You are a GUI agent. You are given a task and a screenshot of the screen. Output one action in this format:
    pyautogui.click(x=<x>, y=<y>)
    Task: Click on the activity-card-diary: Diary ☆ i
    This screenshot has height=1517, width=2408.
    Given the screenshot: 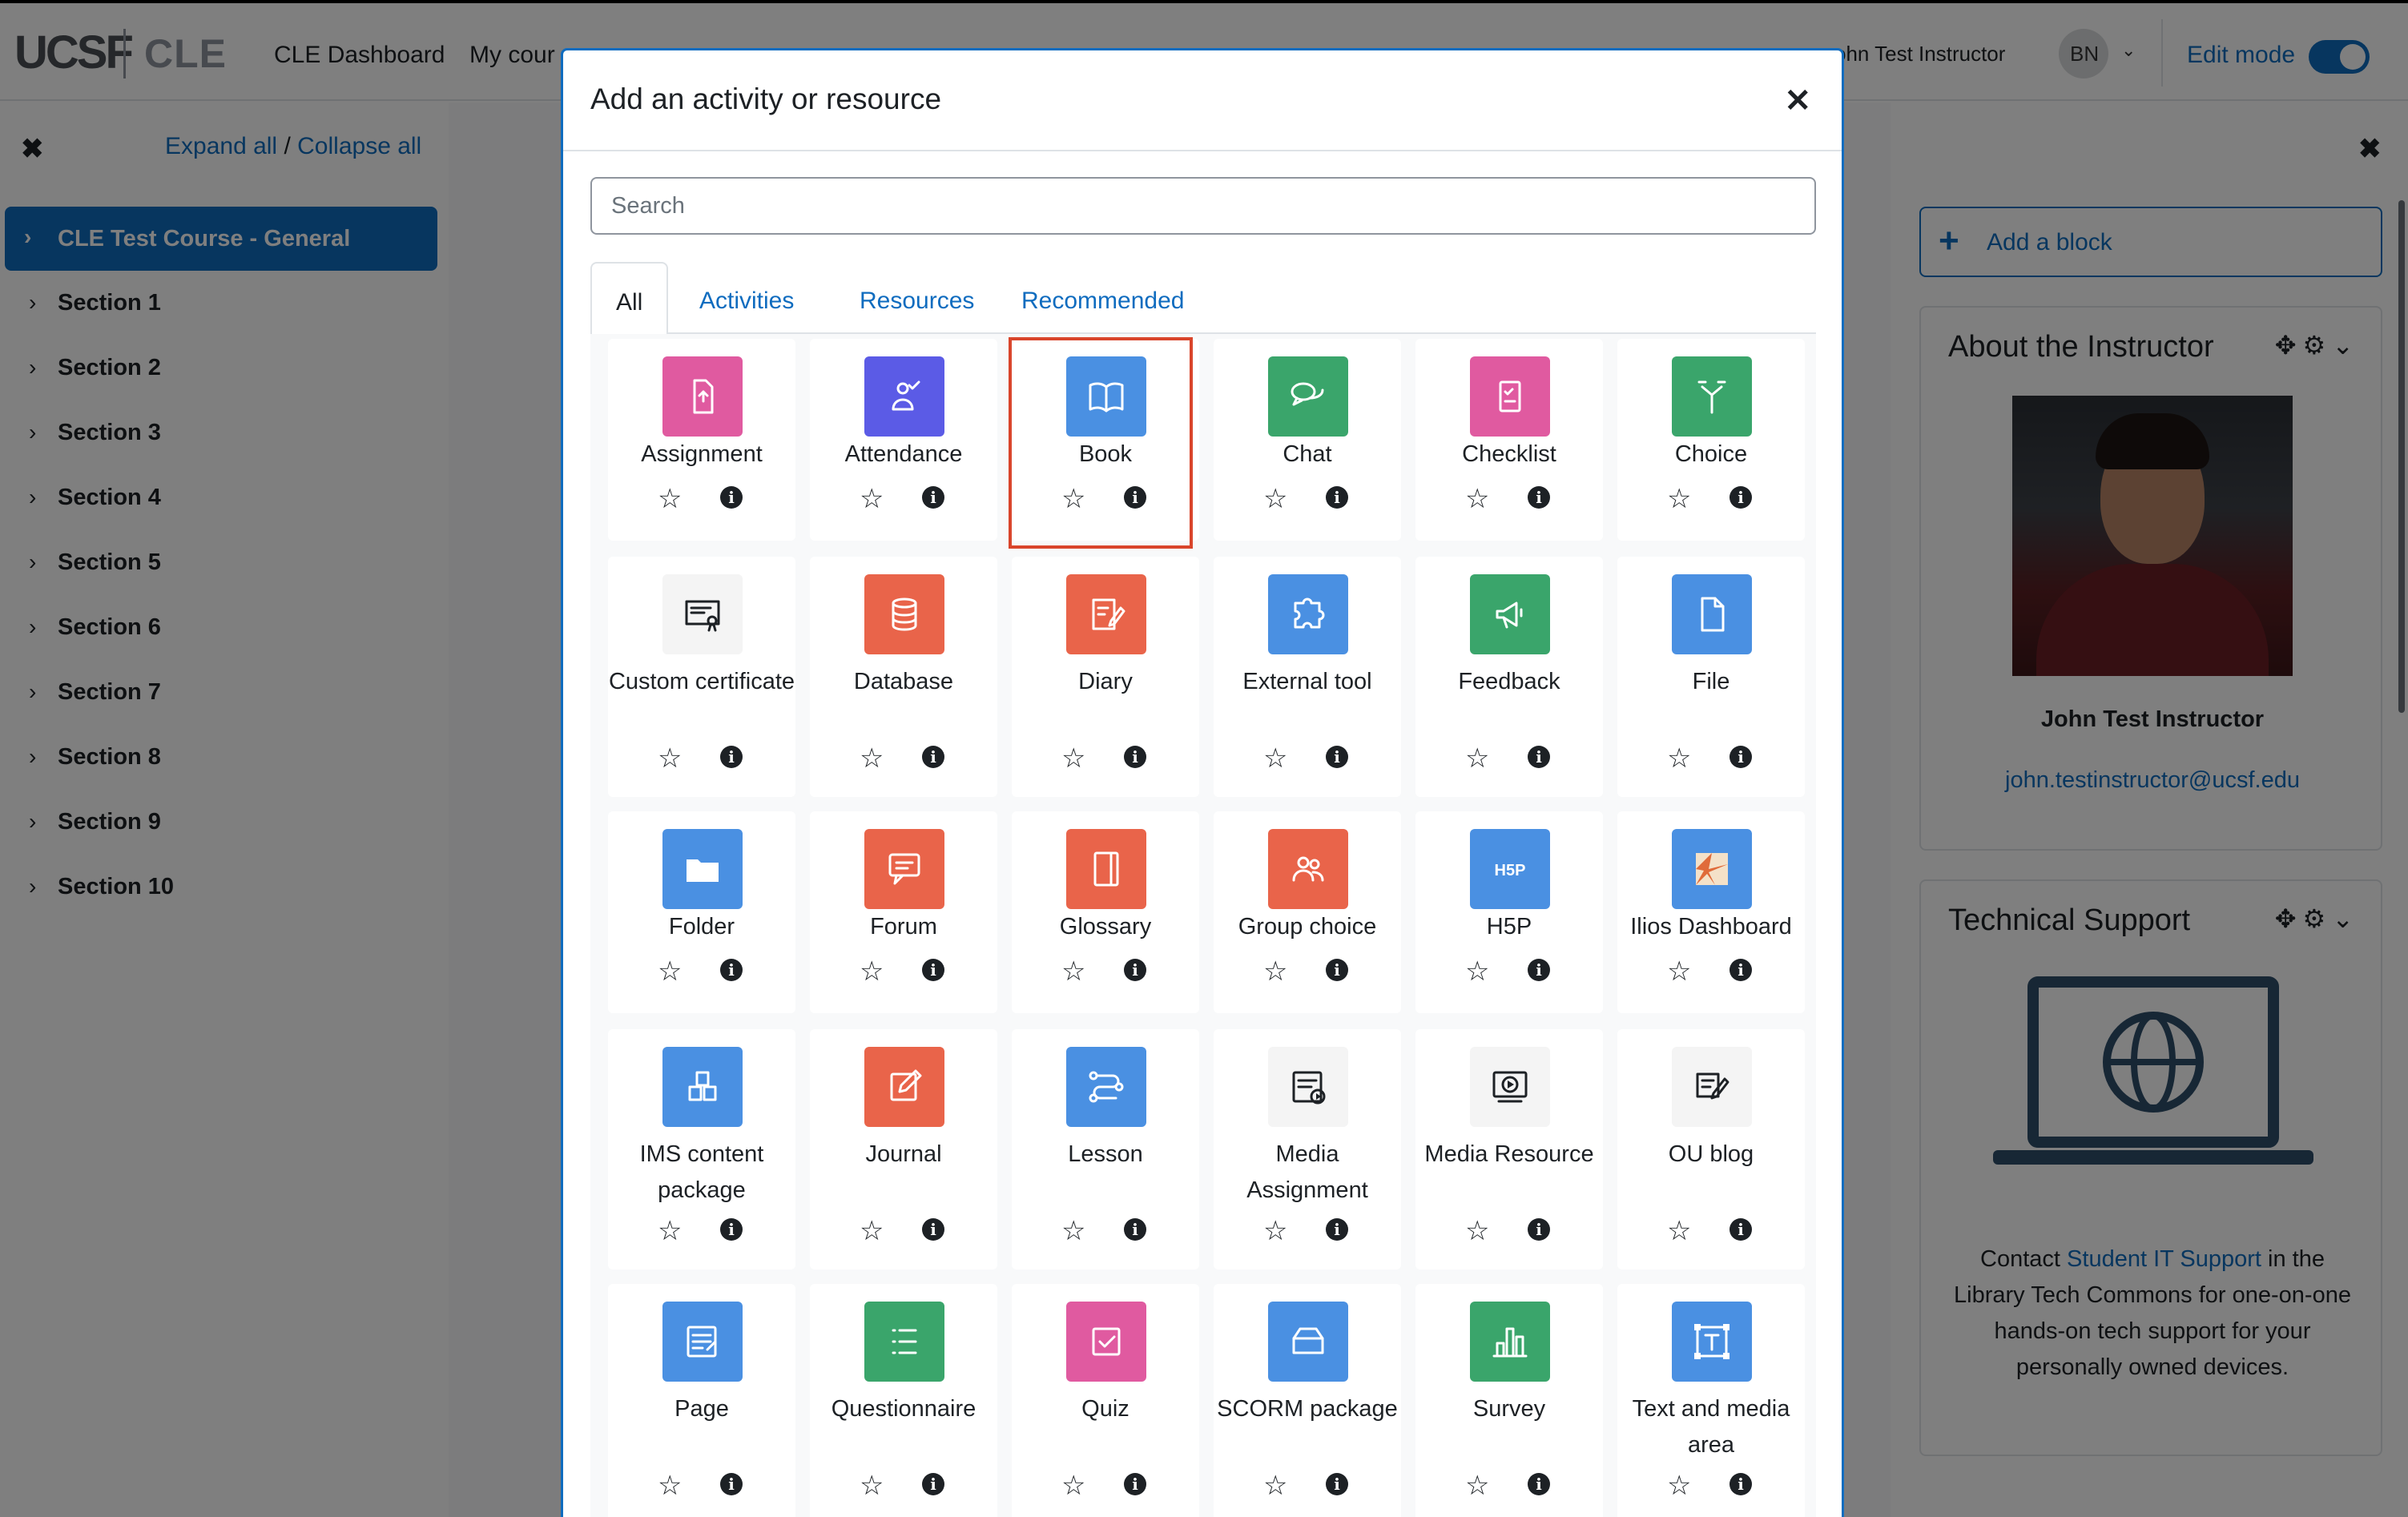 What is the action you would take?
    pyautogui.click(x=1105, y=677)
    